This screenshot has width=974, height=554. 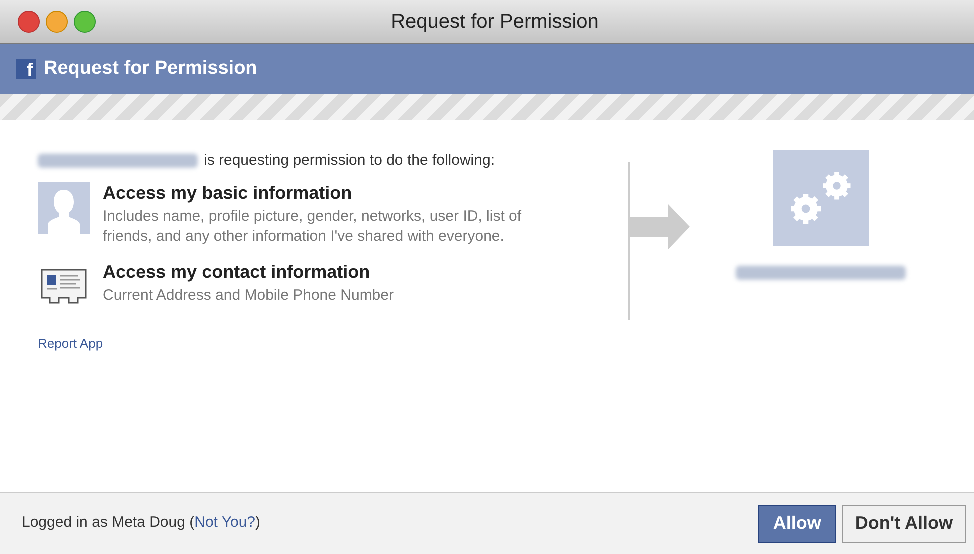 I want to click on permission-title: Access my basic information, so click(x=228, y=193).